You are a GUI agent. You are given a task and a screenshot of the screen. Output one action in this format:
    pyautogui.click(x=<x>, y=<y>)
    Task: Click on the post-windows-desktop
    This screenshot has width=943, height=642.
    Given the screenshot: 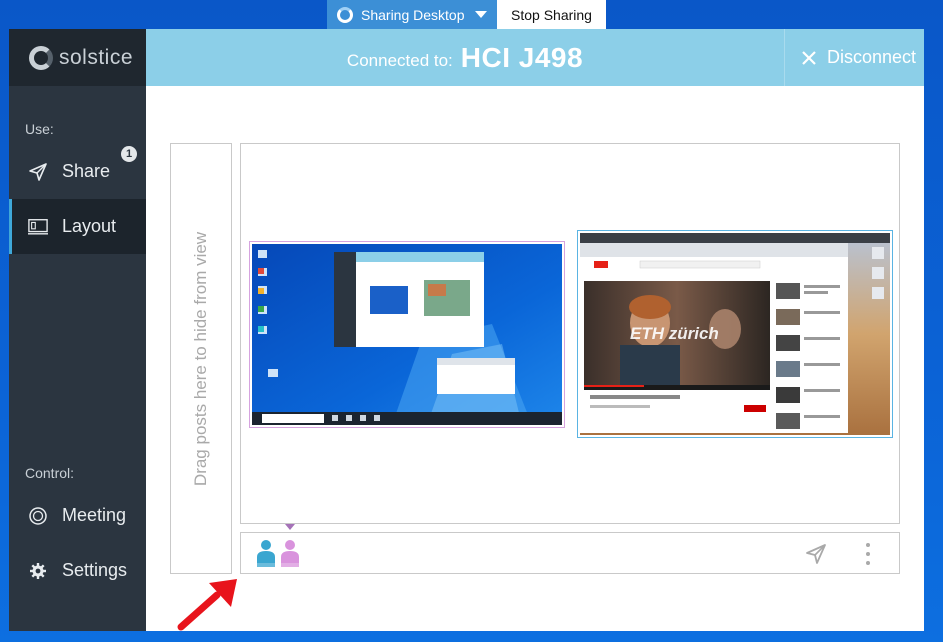 What is the action you would take?
    pyautogui.click(x=407, y=334)
    